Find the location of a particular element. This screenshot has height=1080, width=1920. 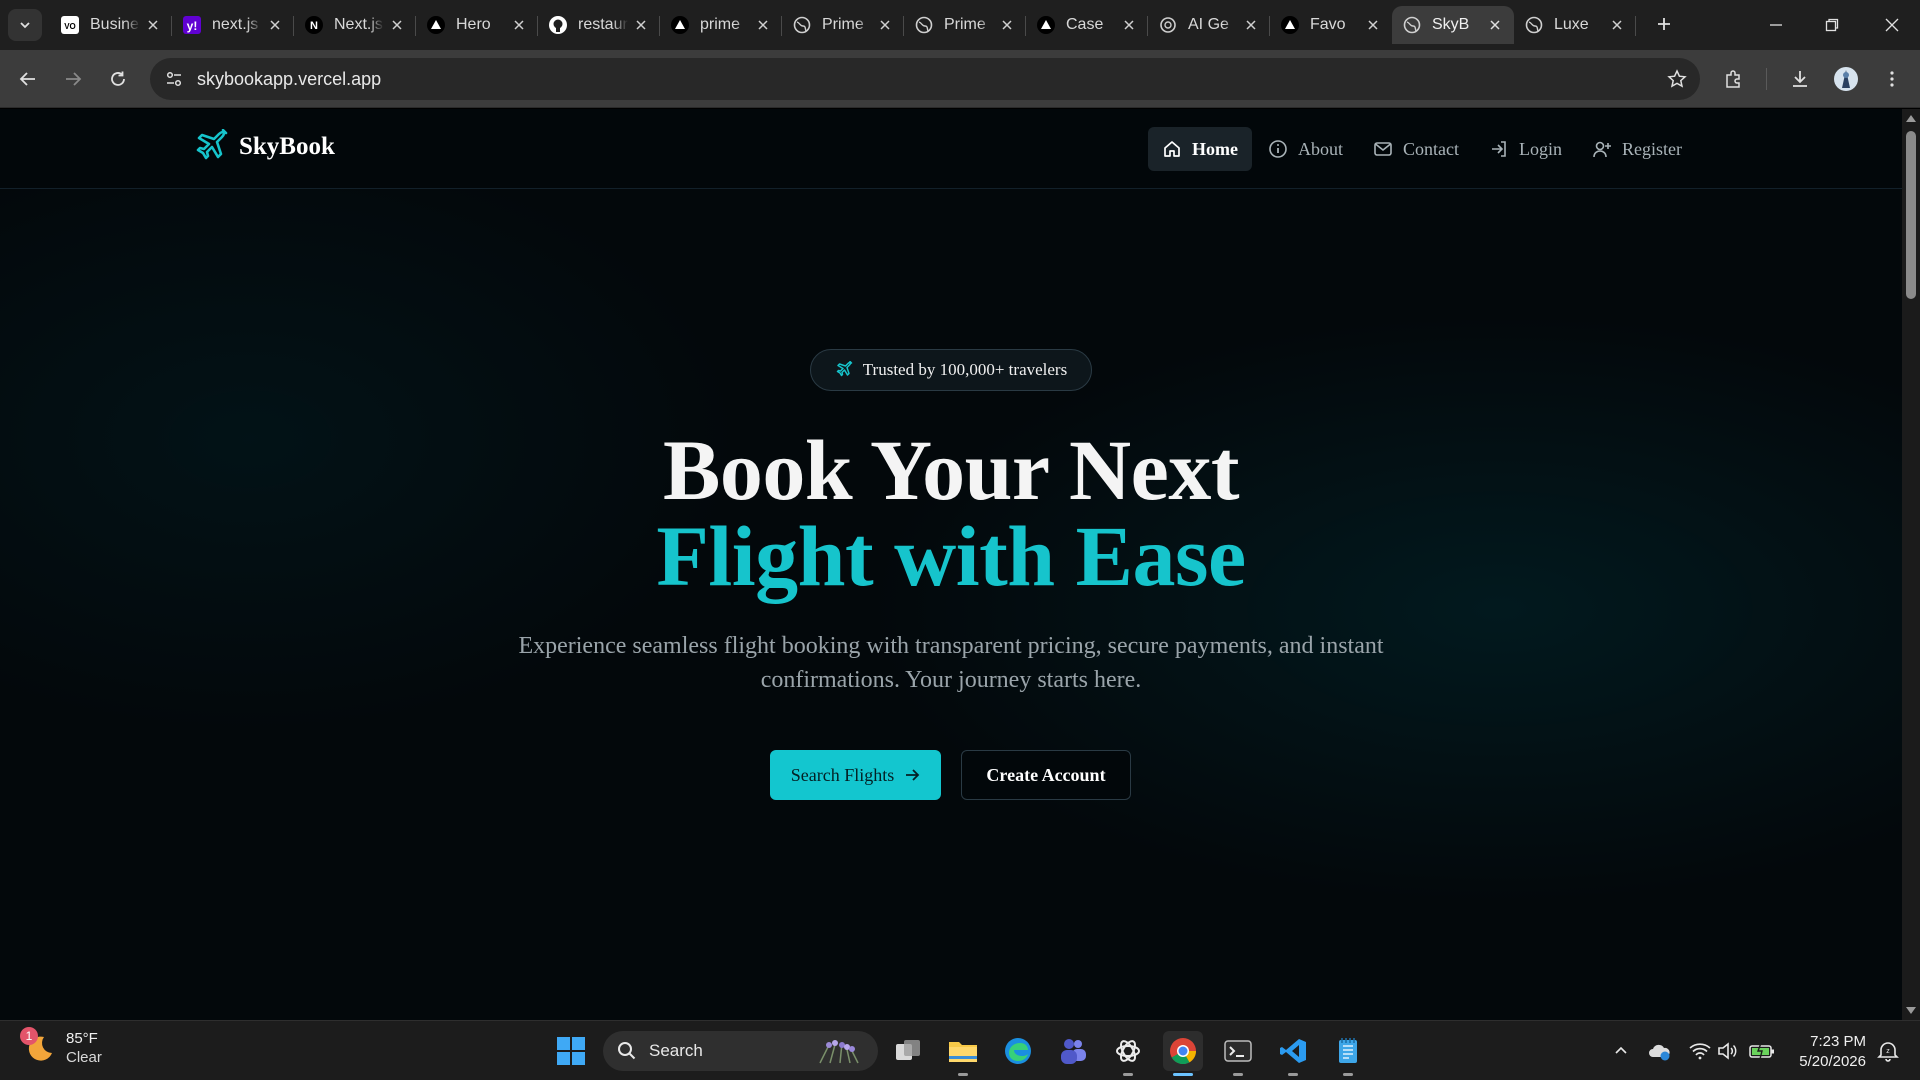

nav-register: Register is located at coordinates (1637, 149).